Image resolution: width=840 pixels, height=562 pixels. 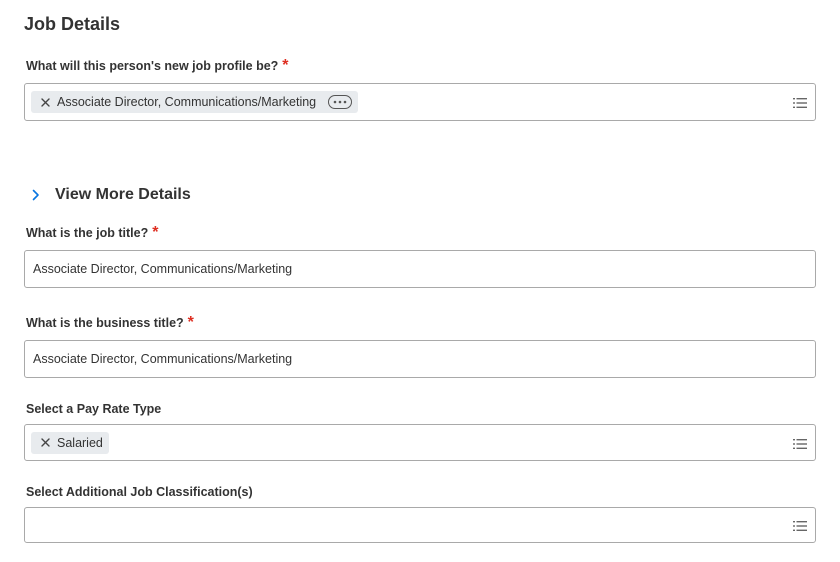 I want to click on job-title-label: What is the job title? *, so click(x=92, y=233).